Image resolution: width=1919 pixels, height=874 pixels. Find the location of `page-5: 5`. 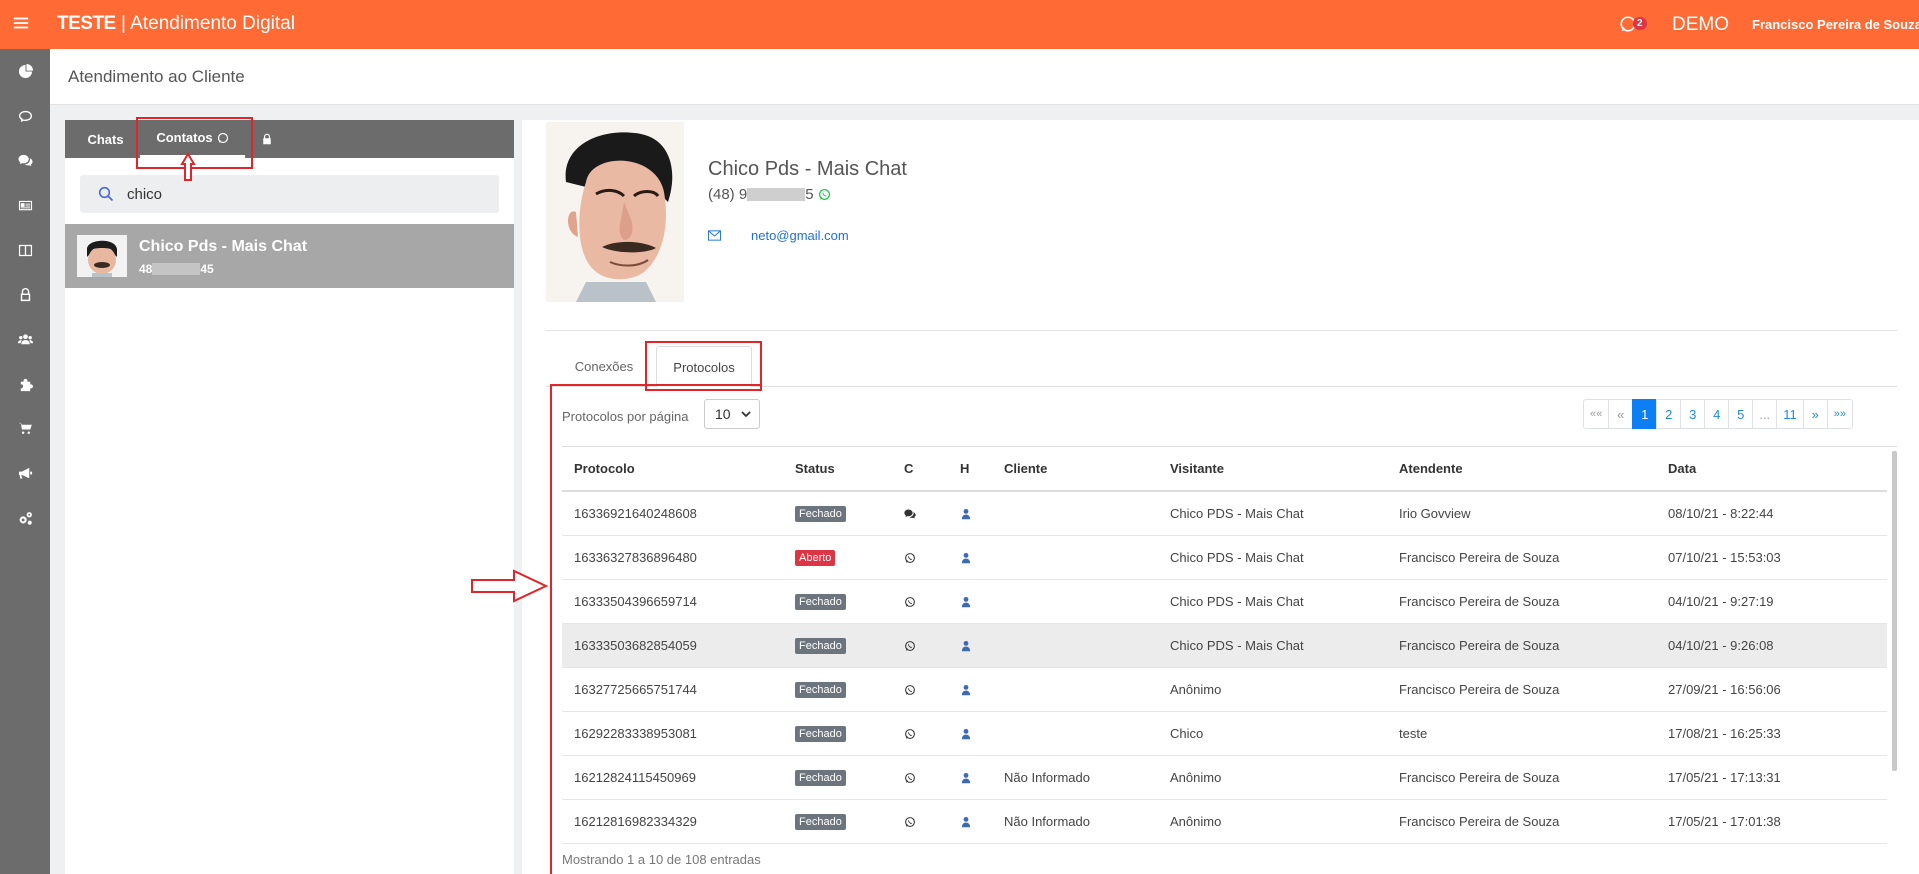

page-5: 5 is located at coordinates (1741, 414).